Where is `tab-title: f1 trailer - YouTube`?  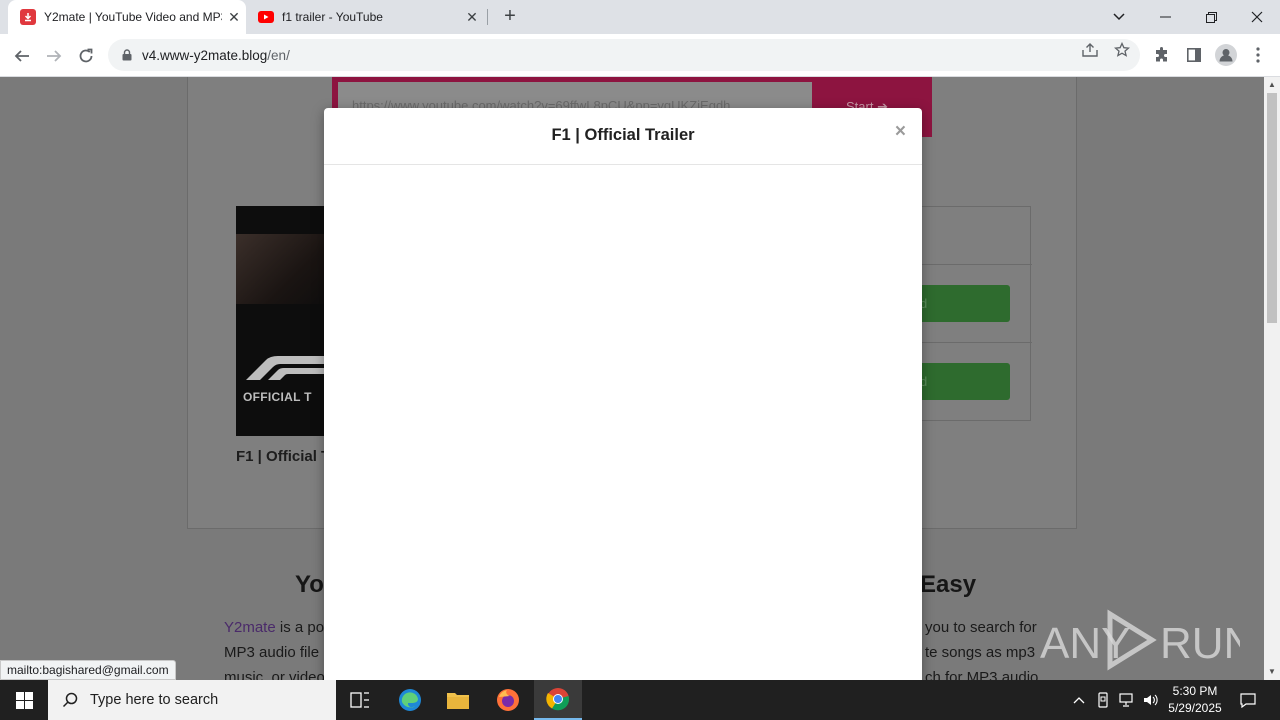 tab-title: f1 trailer - YouTube is located at coordinates (332, 17).